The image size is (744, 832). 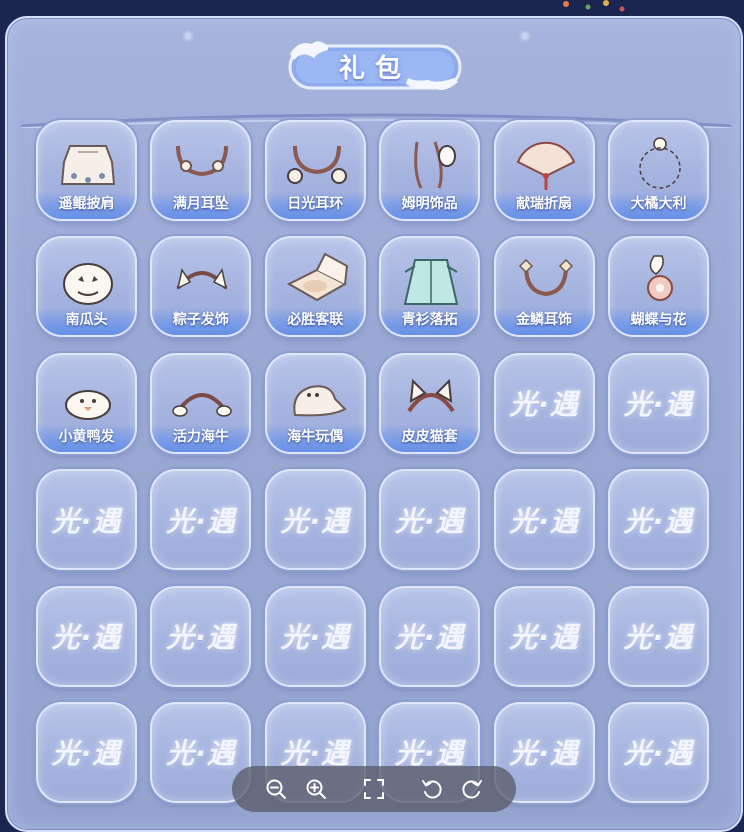 I want to click on item-label: 小黄鸭发, so click(x=86, y=436).